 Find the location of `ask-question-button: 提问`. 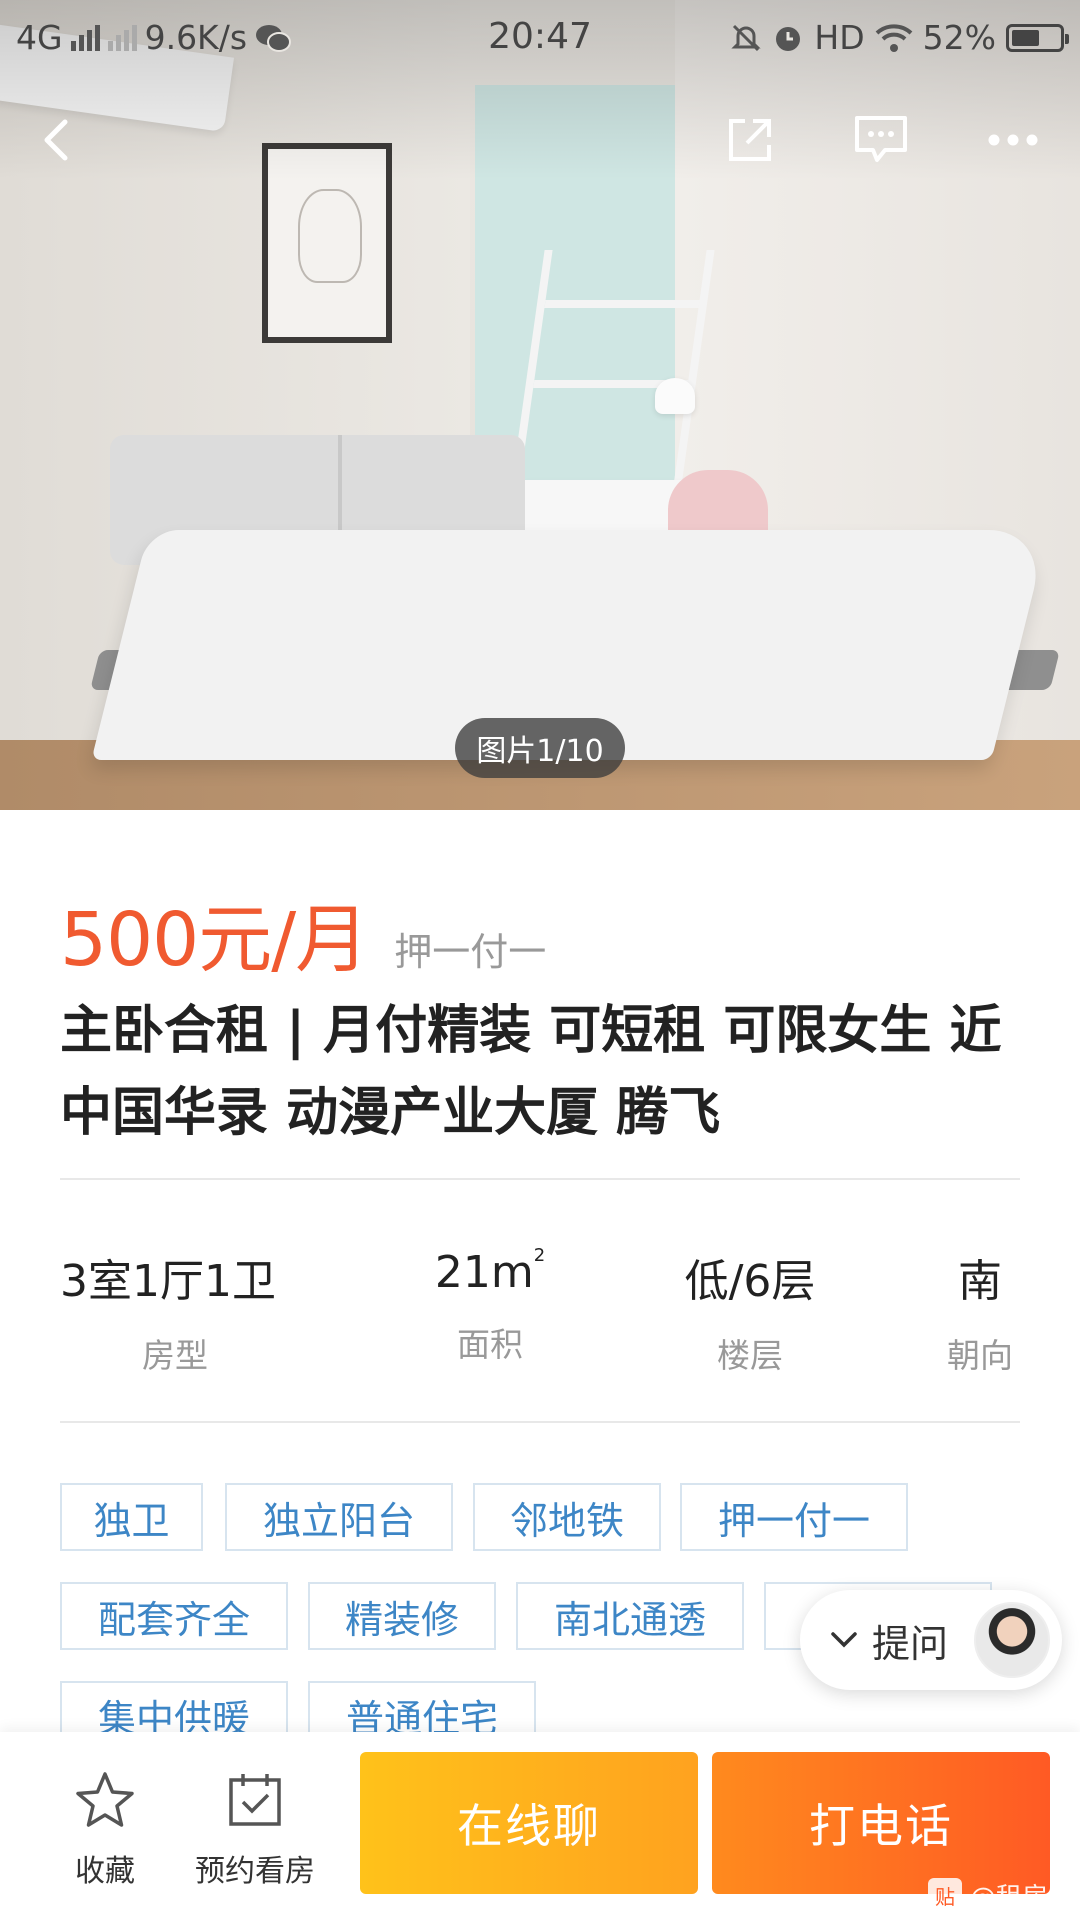

ask-question-button: 提问 is located at coordinates (931, 1640).